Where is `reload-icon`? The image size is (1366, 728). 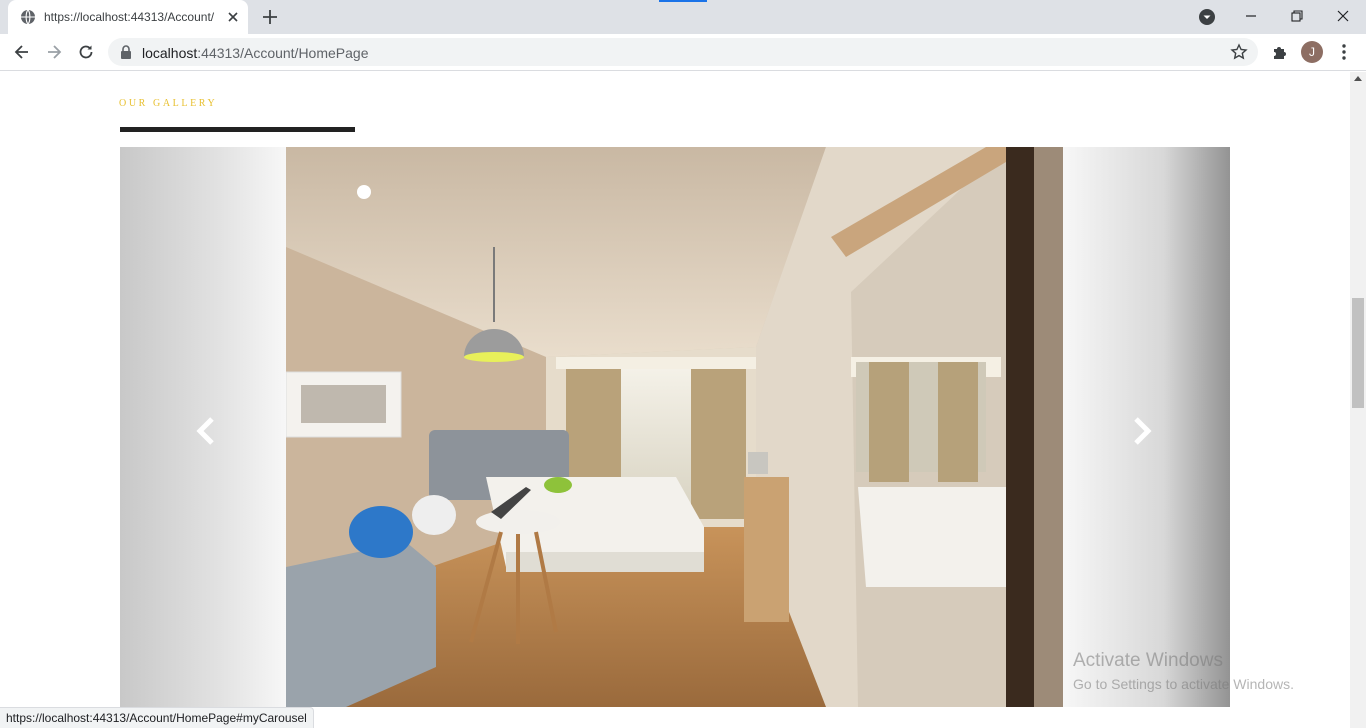
reload-icon is located at coordinates (86, 52).